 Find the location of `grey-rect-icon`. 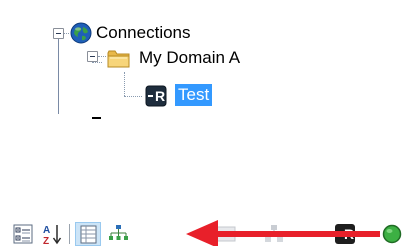

grey-rect-icon is located at coordinates (226, 234).